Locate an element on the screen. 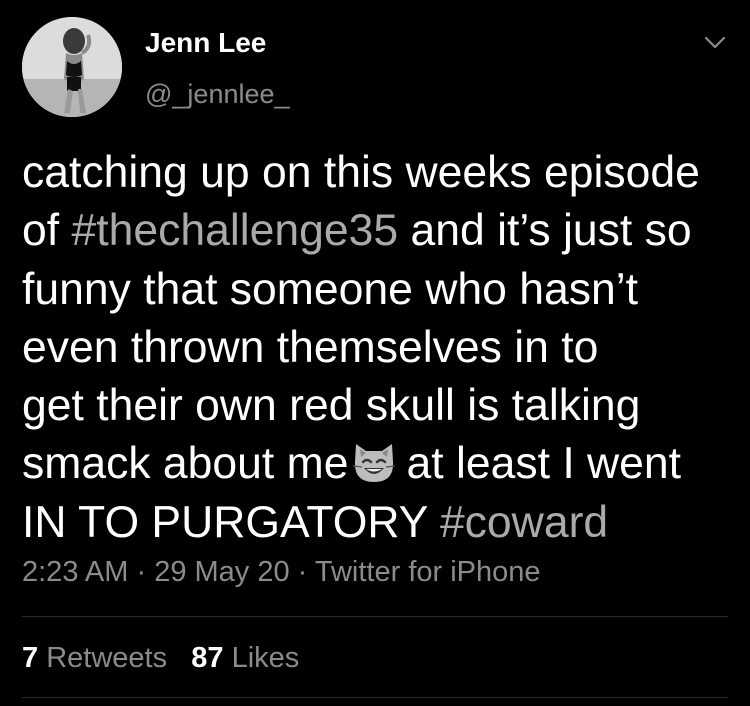 The image size is (750, 706). retweets-stat: 7 Retweets is located at coordinates (94, 658).